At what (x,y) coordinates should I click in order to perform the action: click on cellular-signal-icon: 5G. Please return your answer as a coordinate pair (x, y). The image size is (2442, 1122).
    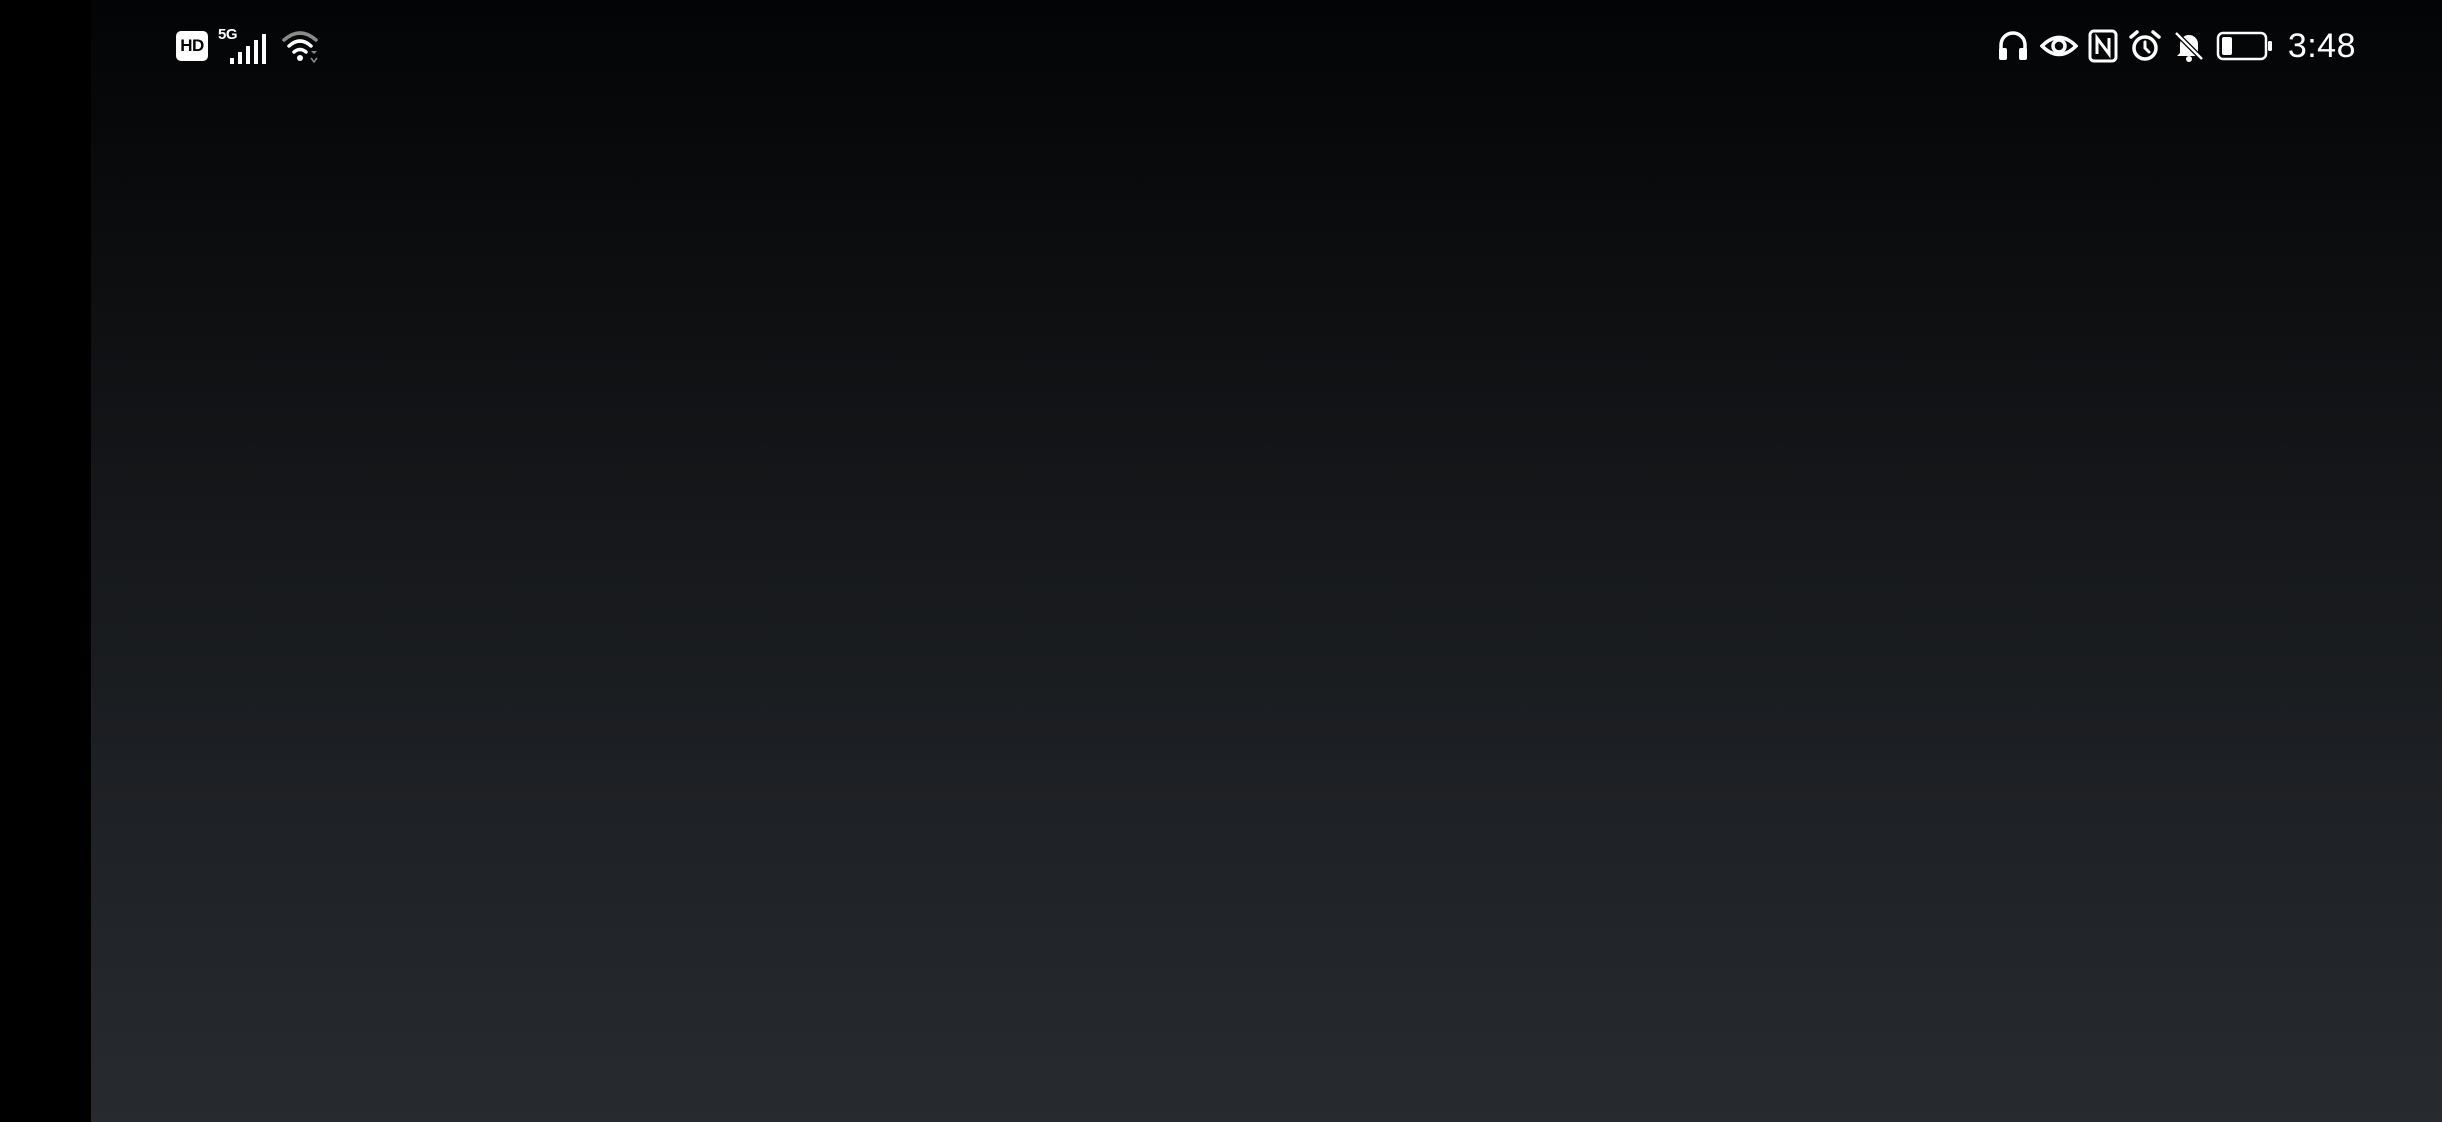
    Looking at the image, I should click on (244, 45).